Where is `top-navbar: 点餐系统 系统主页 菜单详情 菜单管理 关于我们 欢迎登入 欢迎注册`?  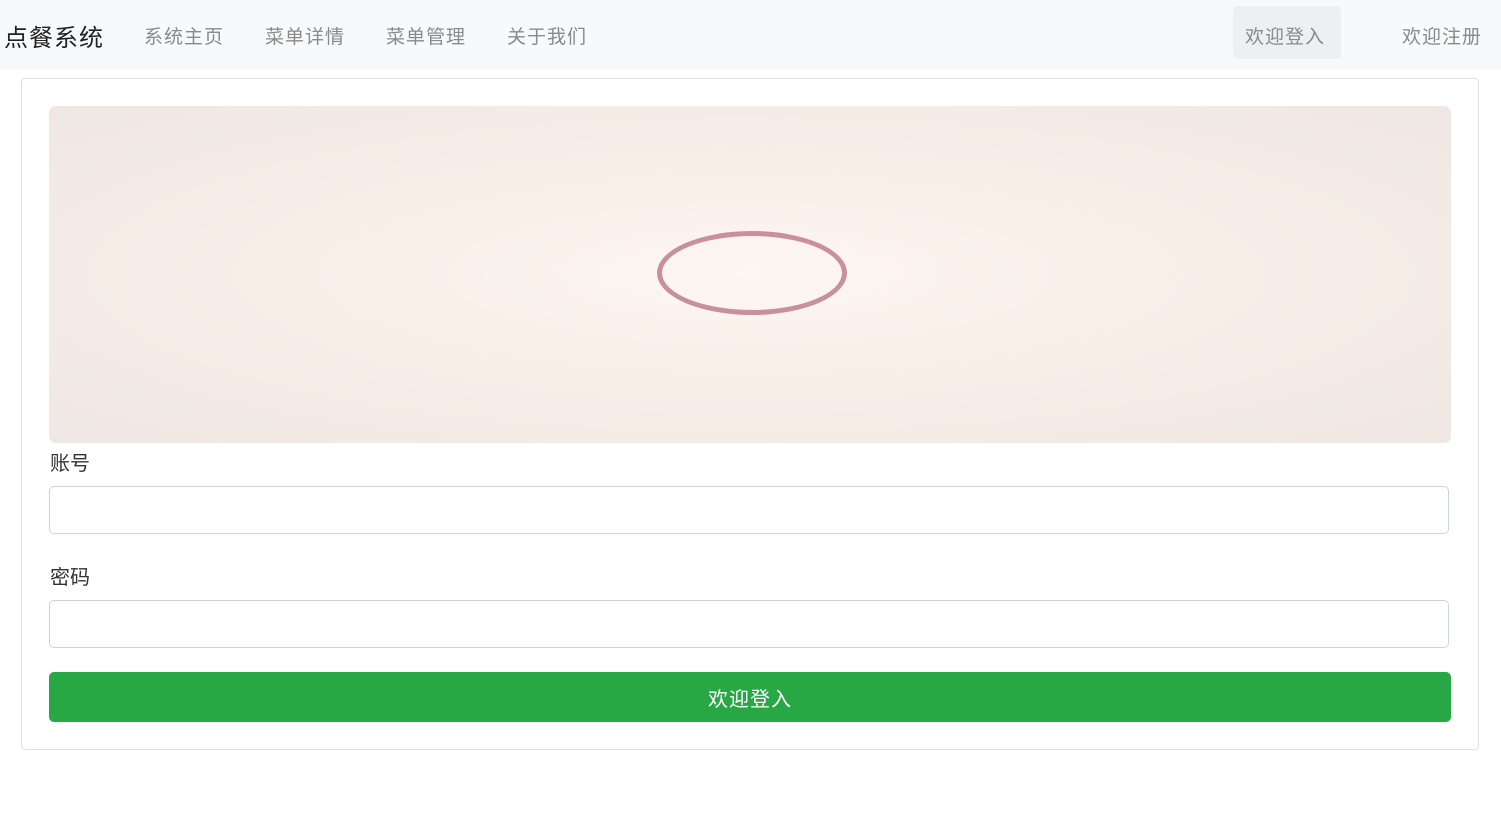 top-navbar: 点餐系统 系统主页 菜单详情 菜单管理 关于我们 欢迎登入 欢迎注册 is located at coordinates (750, 35).